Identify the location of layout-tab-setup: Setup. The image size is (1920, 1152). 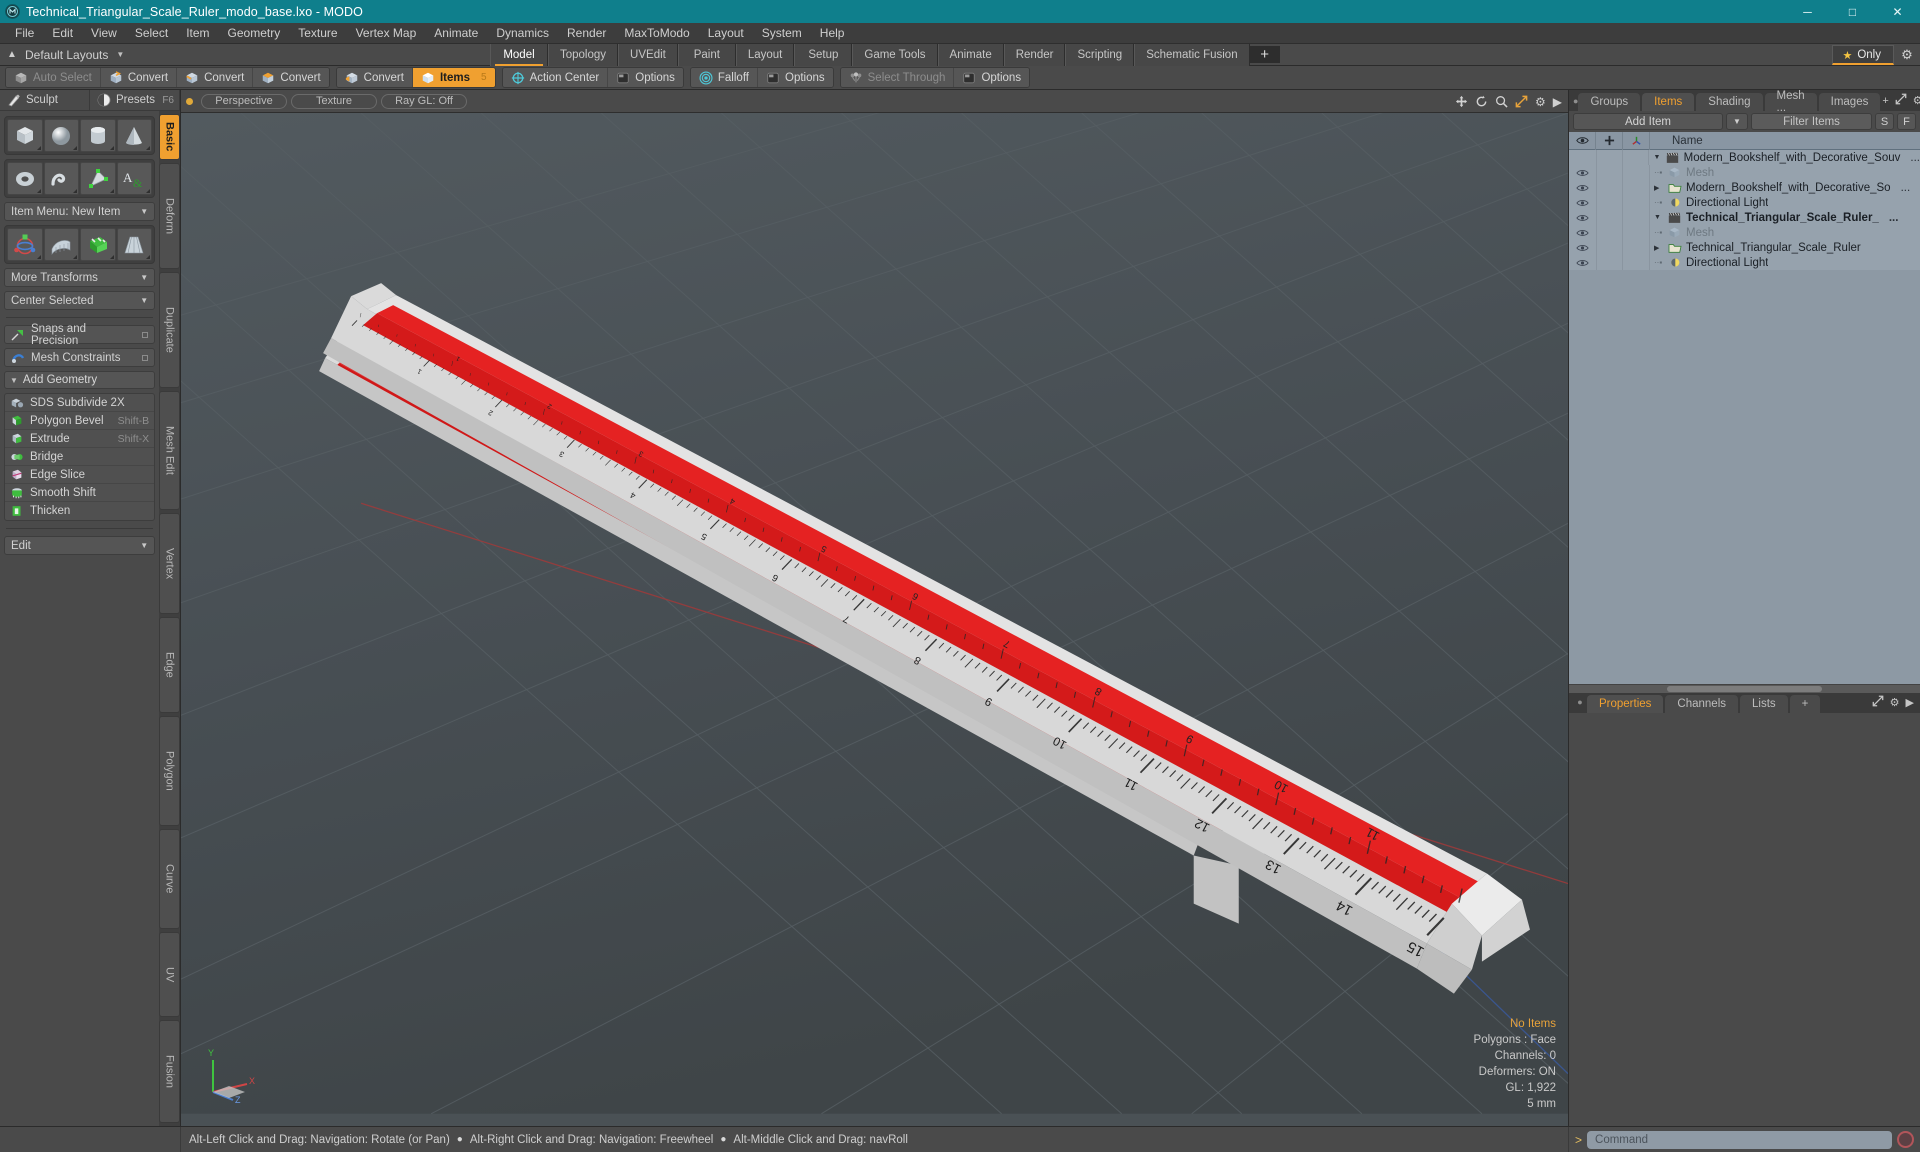
(823, 54).